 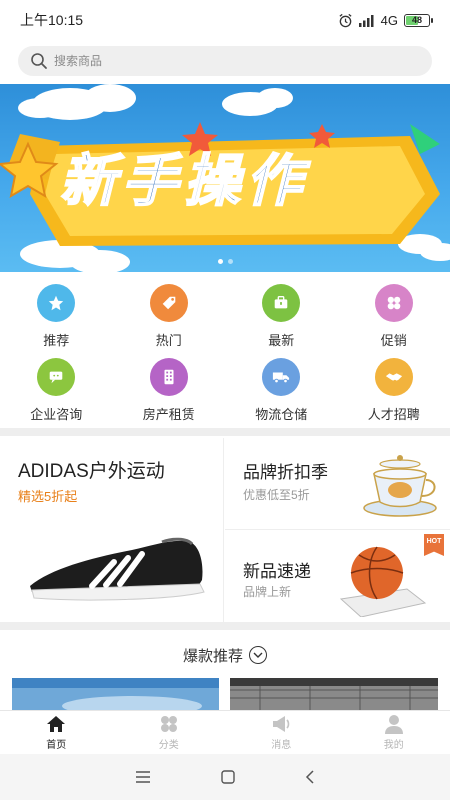 What do you see at coordinates (345, 20) in the screenshot?
I see `alarm-icon` at bounding box center [345, 20].